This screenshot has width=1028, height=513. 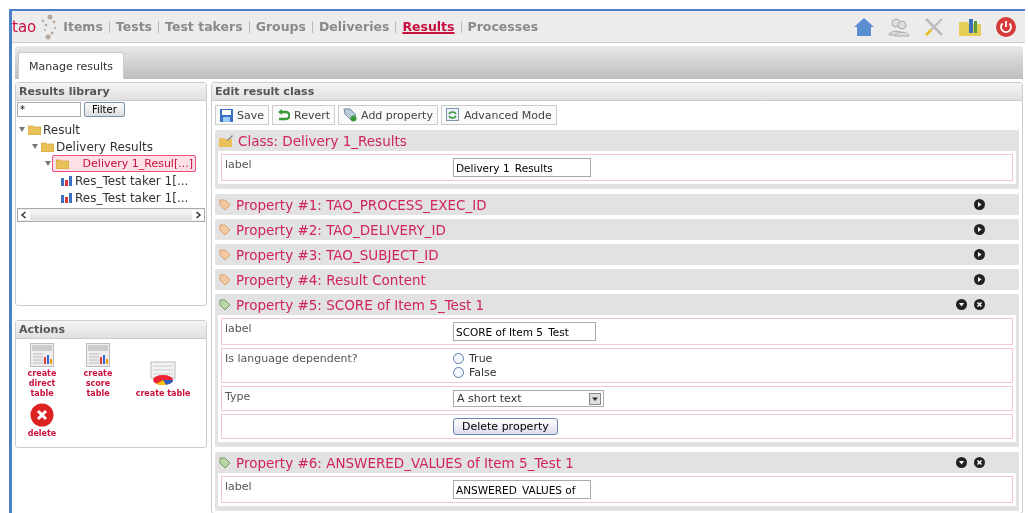 I want to click on horizontal-scrollbar, so click(x=111, y=215).